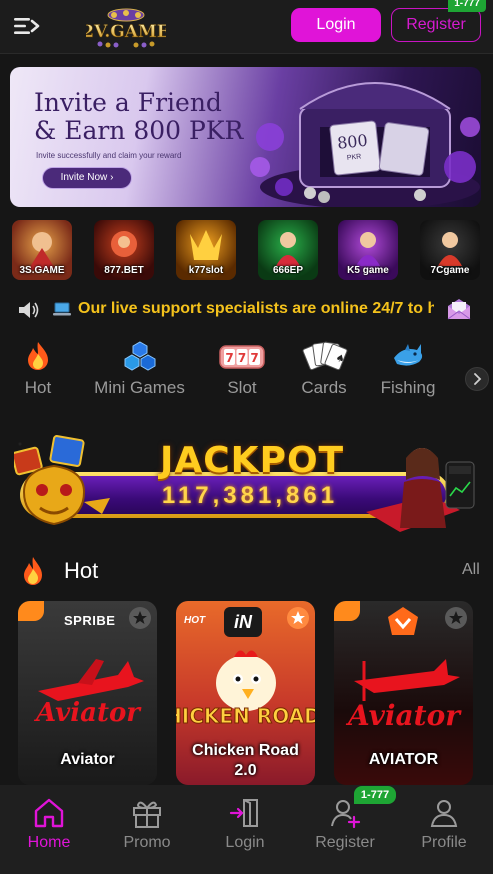  What do you see at coordinates (139, 387) in the screenshot?
I see `category-label: Mini Games` at bounding box center [139, 387].